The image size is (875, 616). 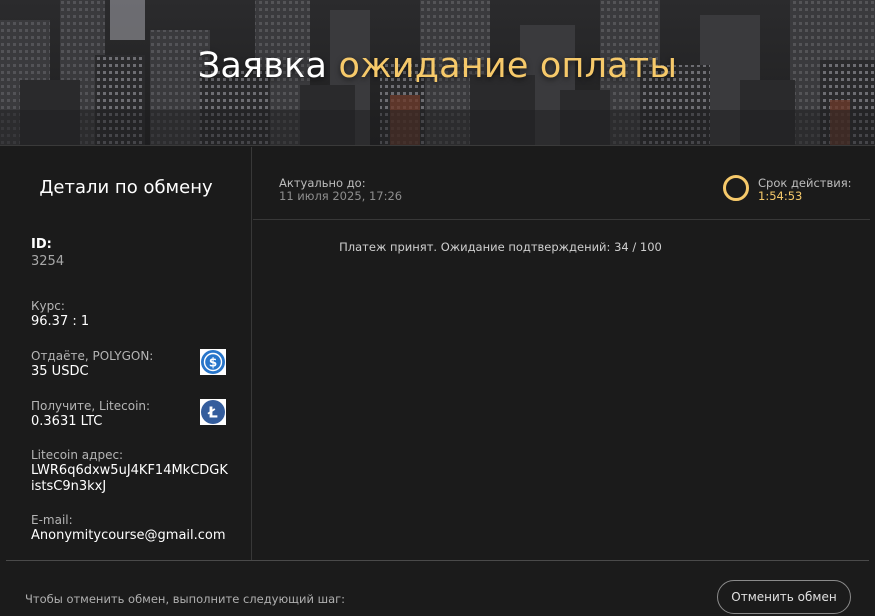 I want to click on rate-label: Курс:, so click(x=48, y=306).